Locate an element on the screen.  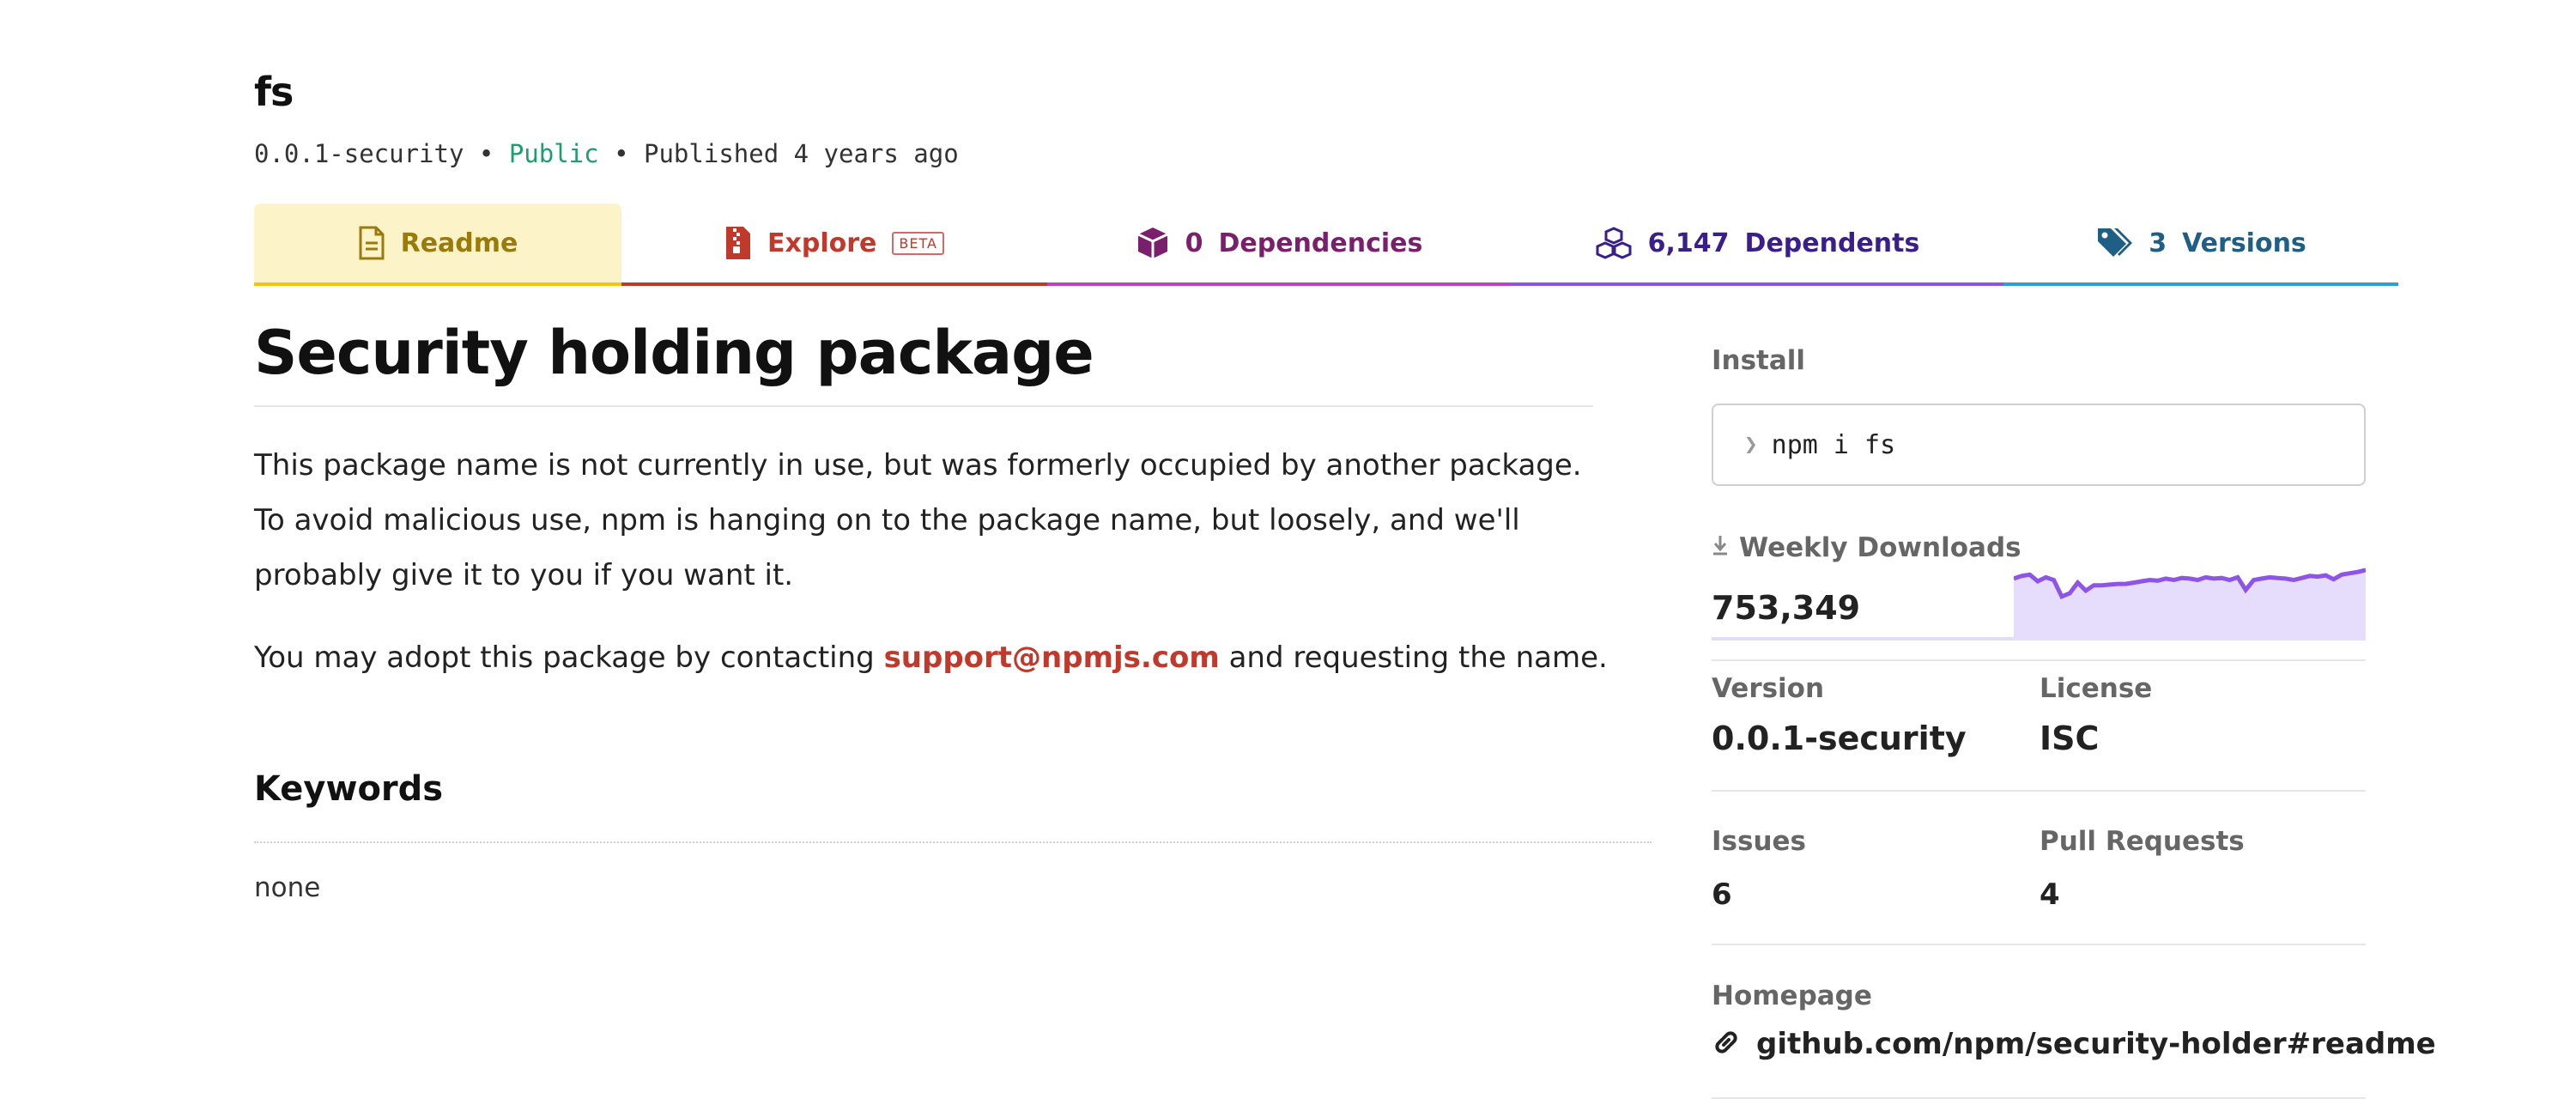
homepage-url: github.com/npm/security-holder#readme is located at coordinates (2096, 1044).